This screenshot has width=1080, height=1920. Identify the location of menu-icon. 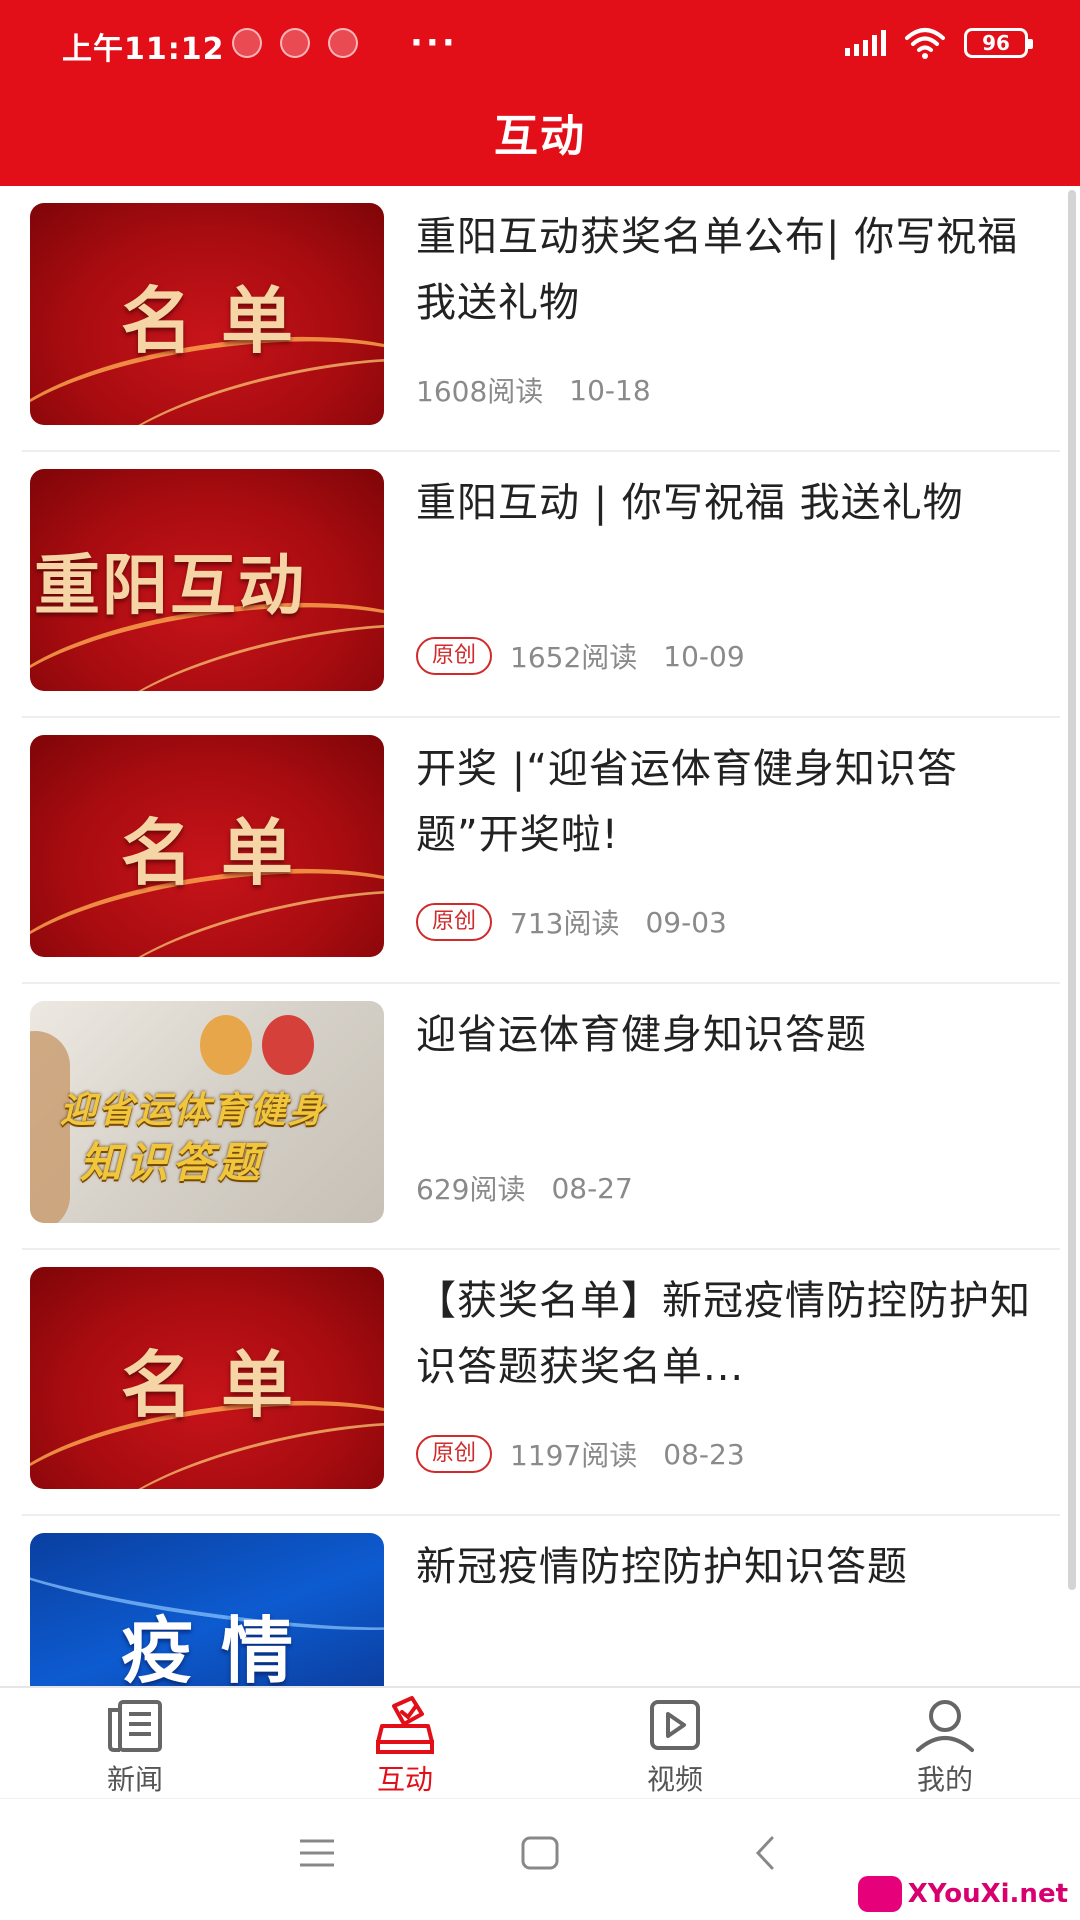
(317, 1853).